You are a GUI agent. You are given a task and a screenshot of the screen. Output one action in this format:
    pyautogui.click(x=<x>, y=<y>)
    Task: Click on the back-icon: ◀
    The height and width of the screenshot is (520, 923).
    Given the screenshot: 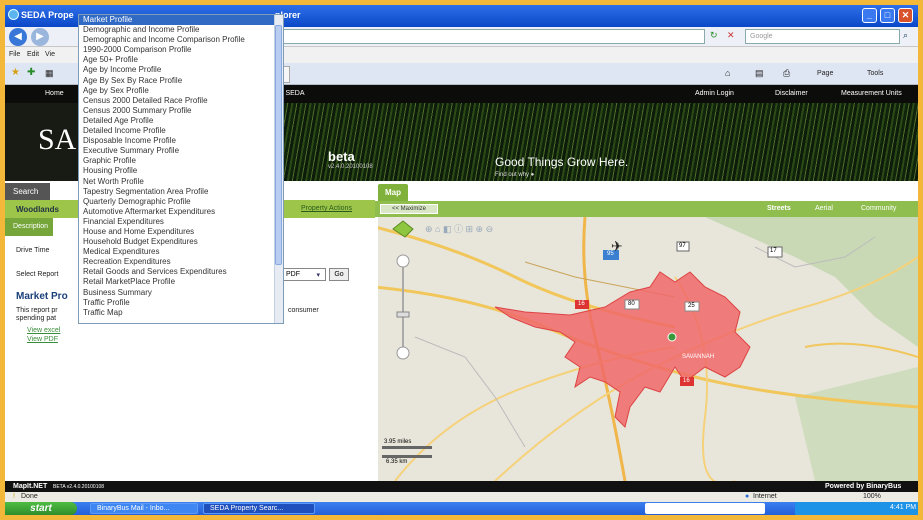 What is the action you would take?
    pyautogui.click(x=18, y=37)
    